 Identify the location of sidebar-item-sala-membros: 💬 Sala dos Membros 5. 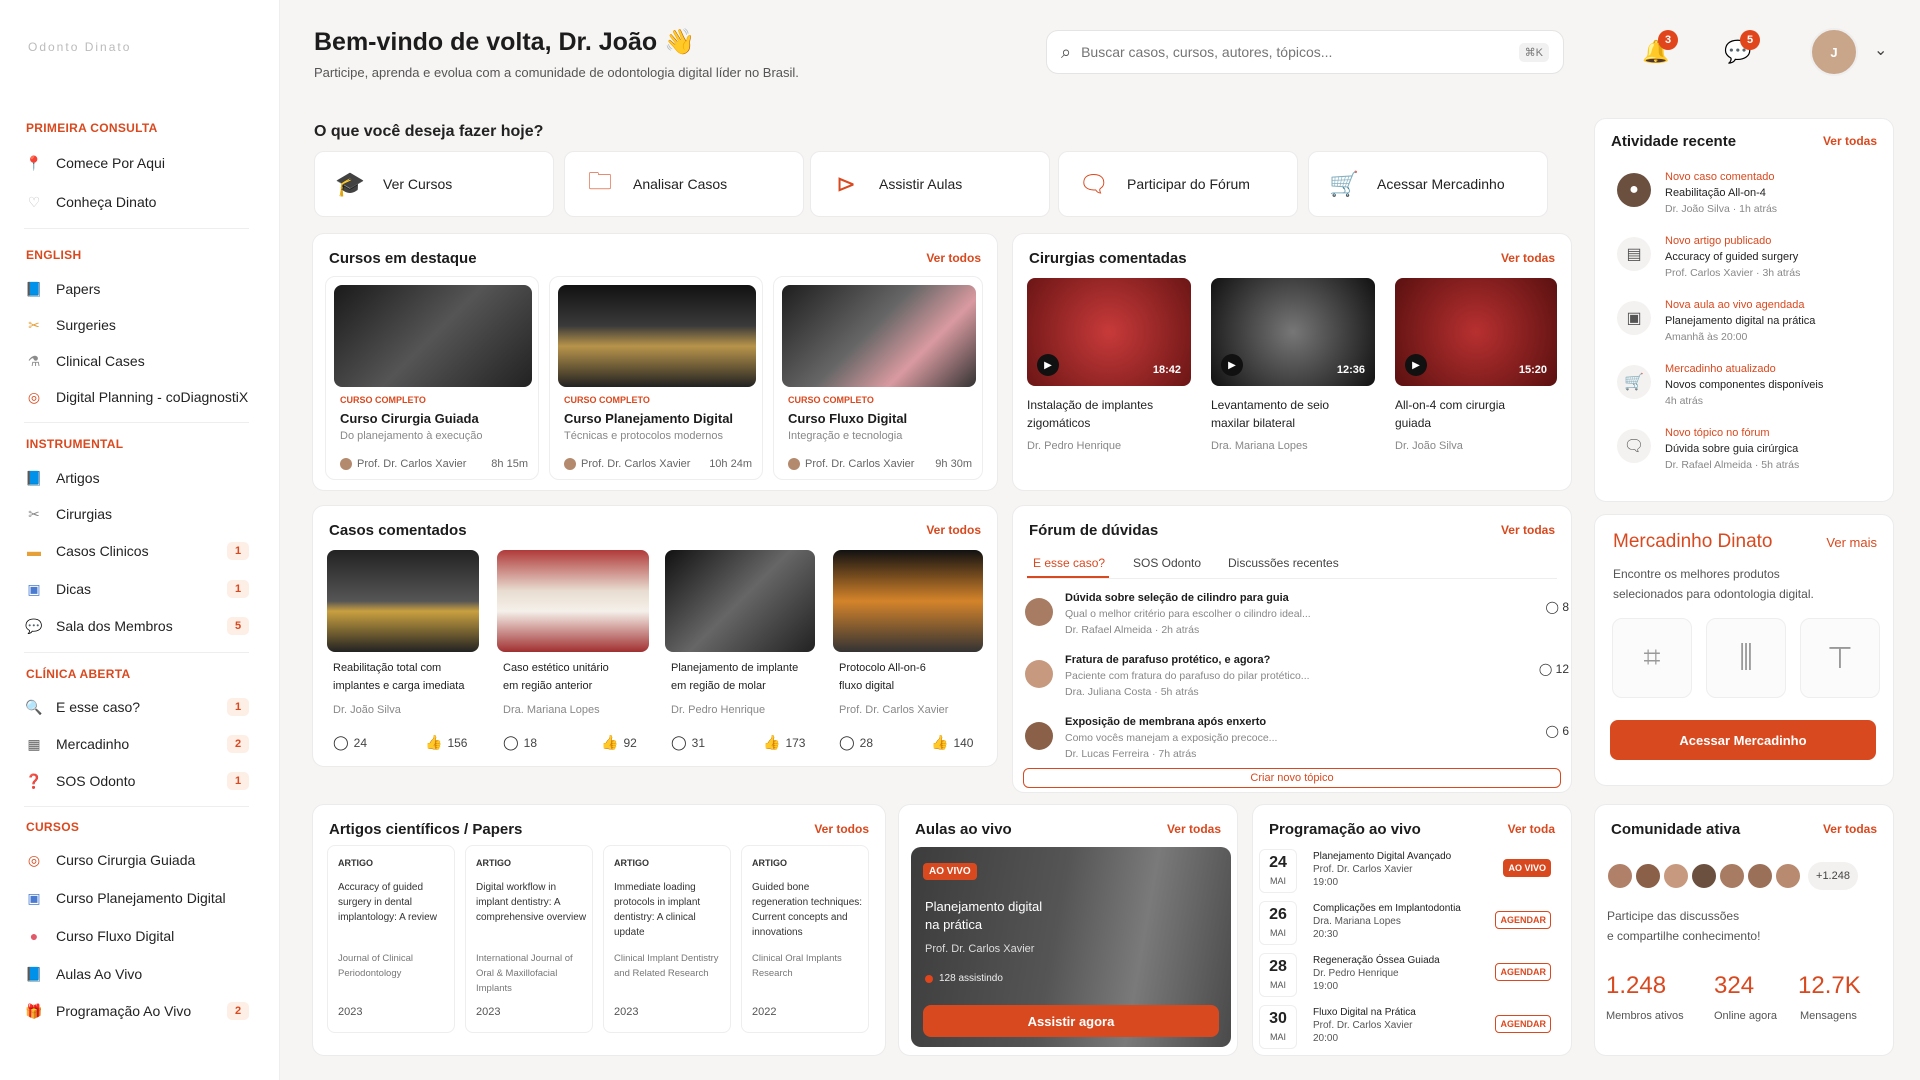
(136, 626).